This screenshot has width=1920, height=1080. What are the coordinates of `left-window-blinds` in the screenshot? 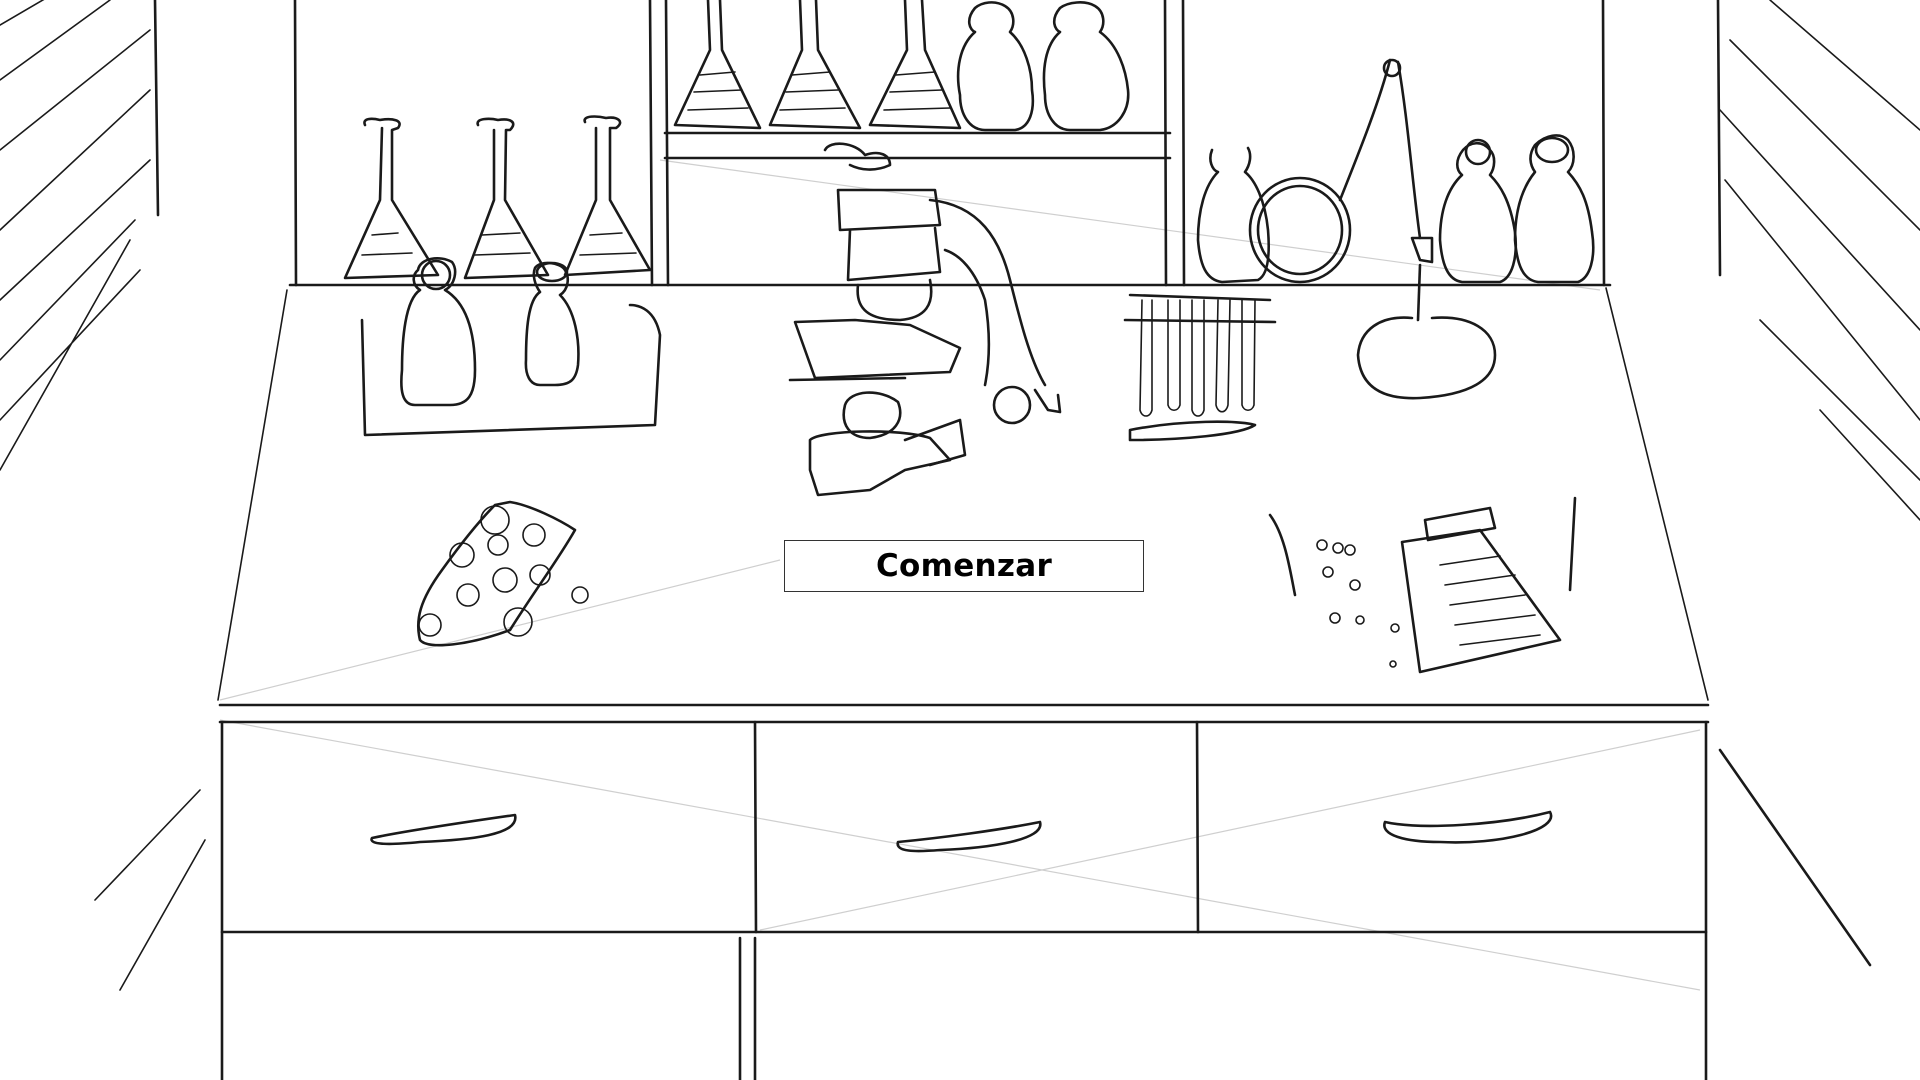 It's located at (103, 495).